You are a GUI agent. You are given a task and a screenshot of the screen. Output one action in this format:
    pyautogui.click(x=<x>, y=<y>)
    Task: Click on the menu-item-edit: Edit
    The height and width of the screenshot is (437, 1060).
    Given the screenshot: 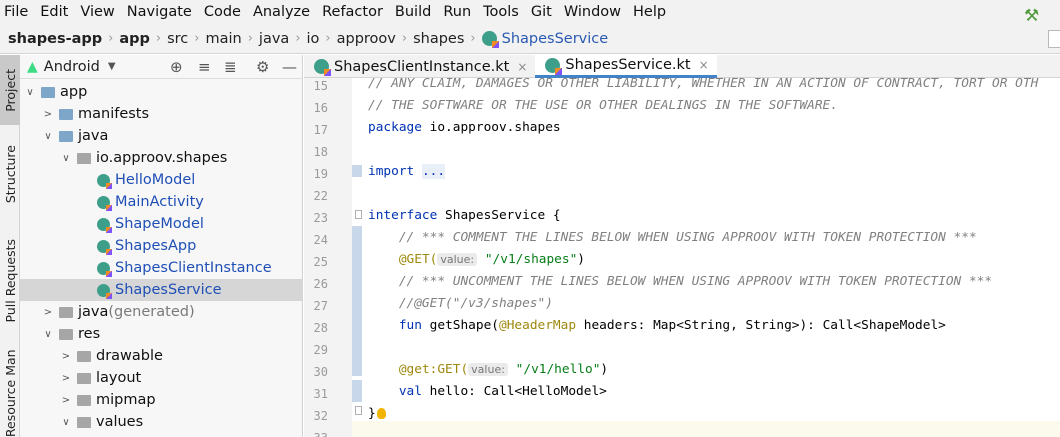 What is the action you would take?
    pyautogui.click(x=52, y=12)
    